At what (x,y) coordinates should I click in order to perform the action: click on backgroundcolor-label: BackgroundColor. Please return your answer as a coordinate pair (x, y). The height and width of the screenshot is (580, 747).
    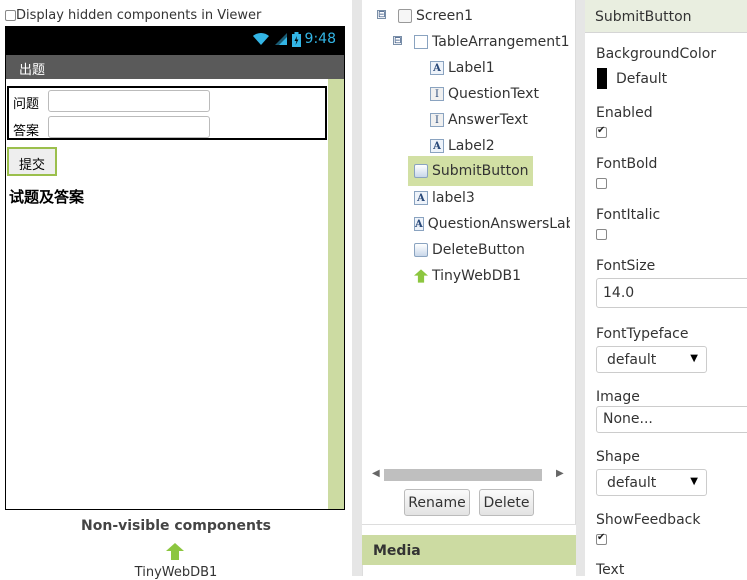
    Looking at the image, I should click on (656, 54).